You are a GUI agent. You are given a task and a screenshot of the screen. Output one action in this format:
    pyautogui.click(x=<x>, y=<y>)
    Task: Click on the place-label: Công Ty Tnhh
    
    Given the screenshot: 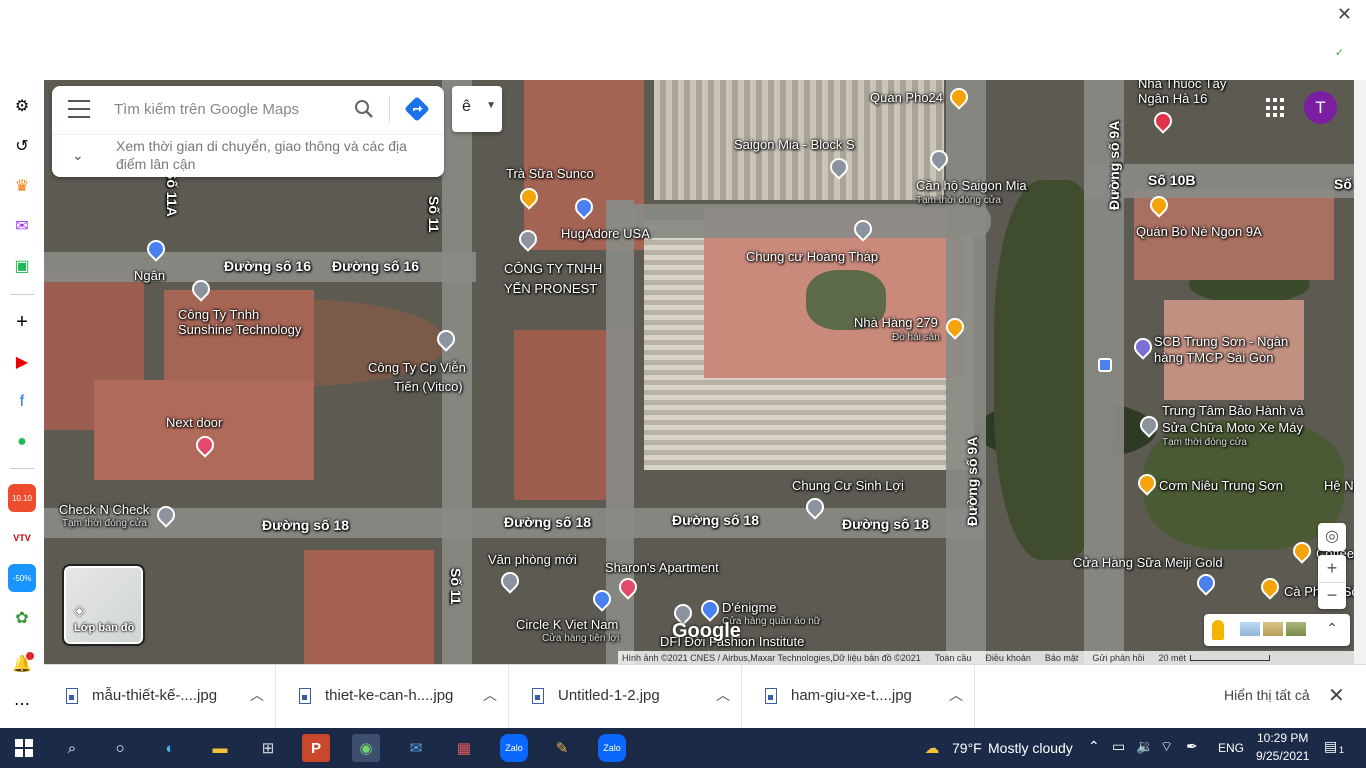 What is the action you would take?
    pyautogui.click(x=218, y=314)
    